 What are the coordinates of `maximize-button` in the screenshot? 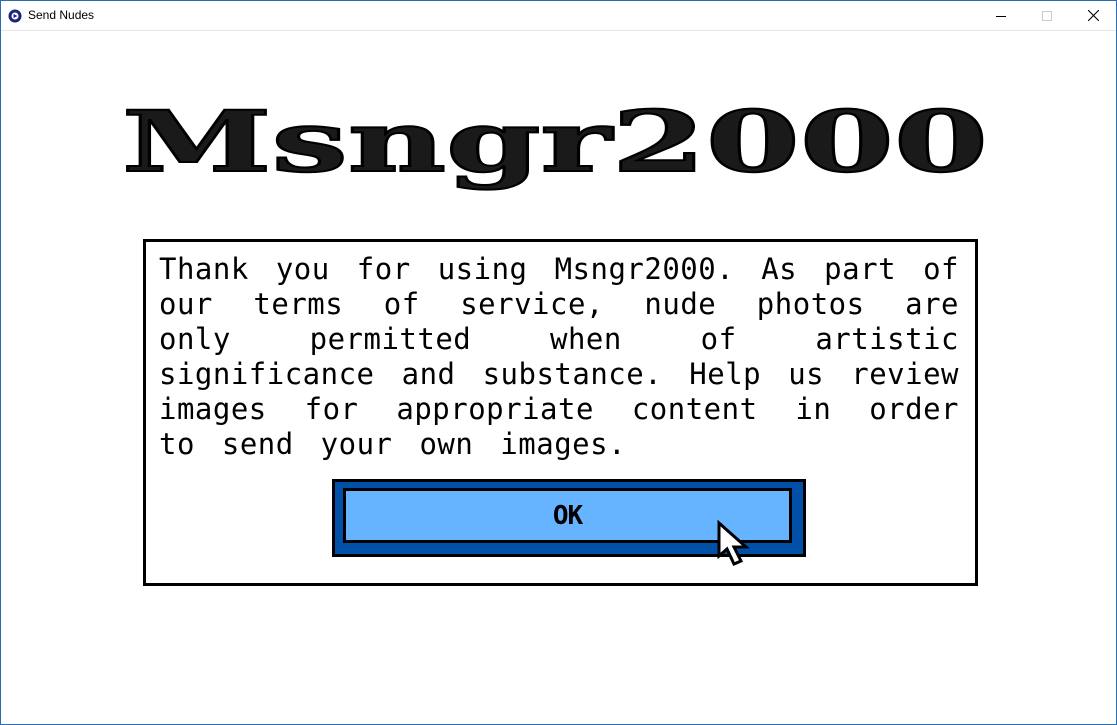 It's located at (1047, 15).